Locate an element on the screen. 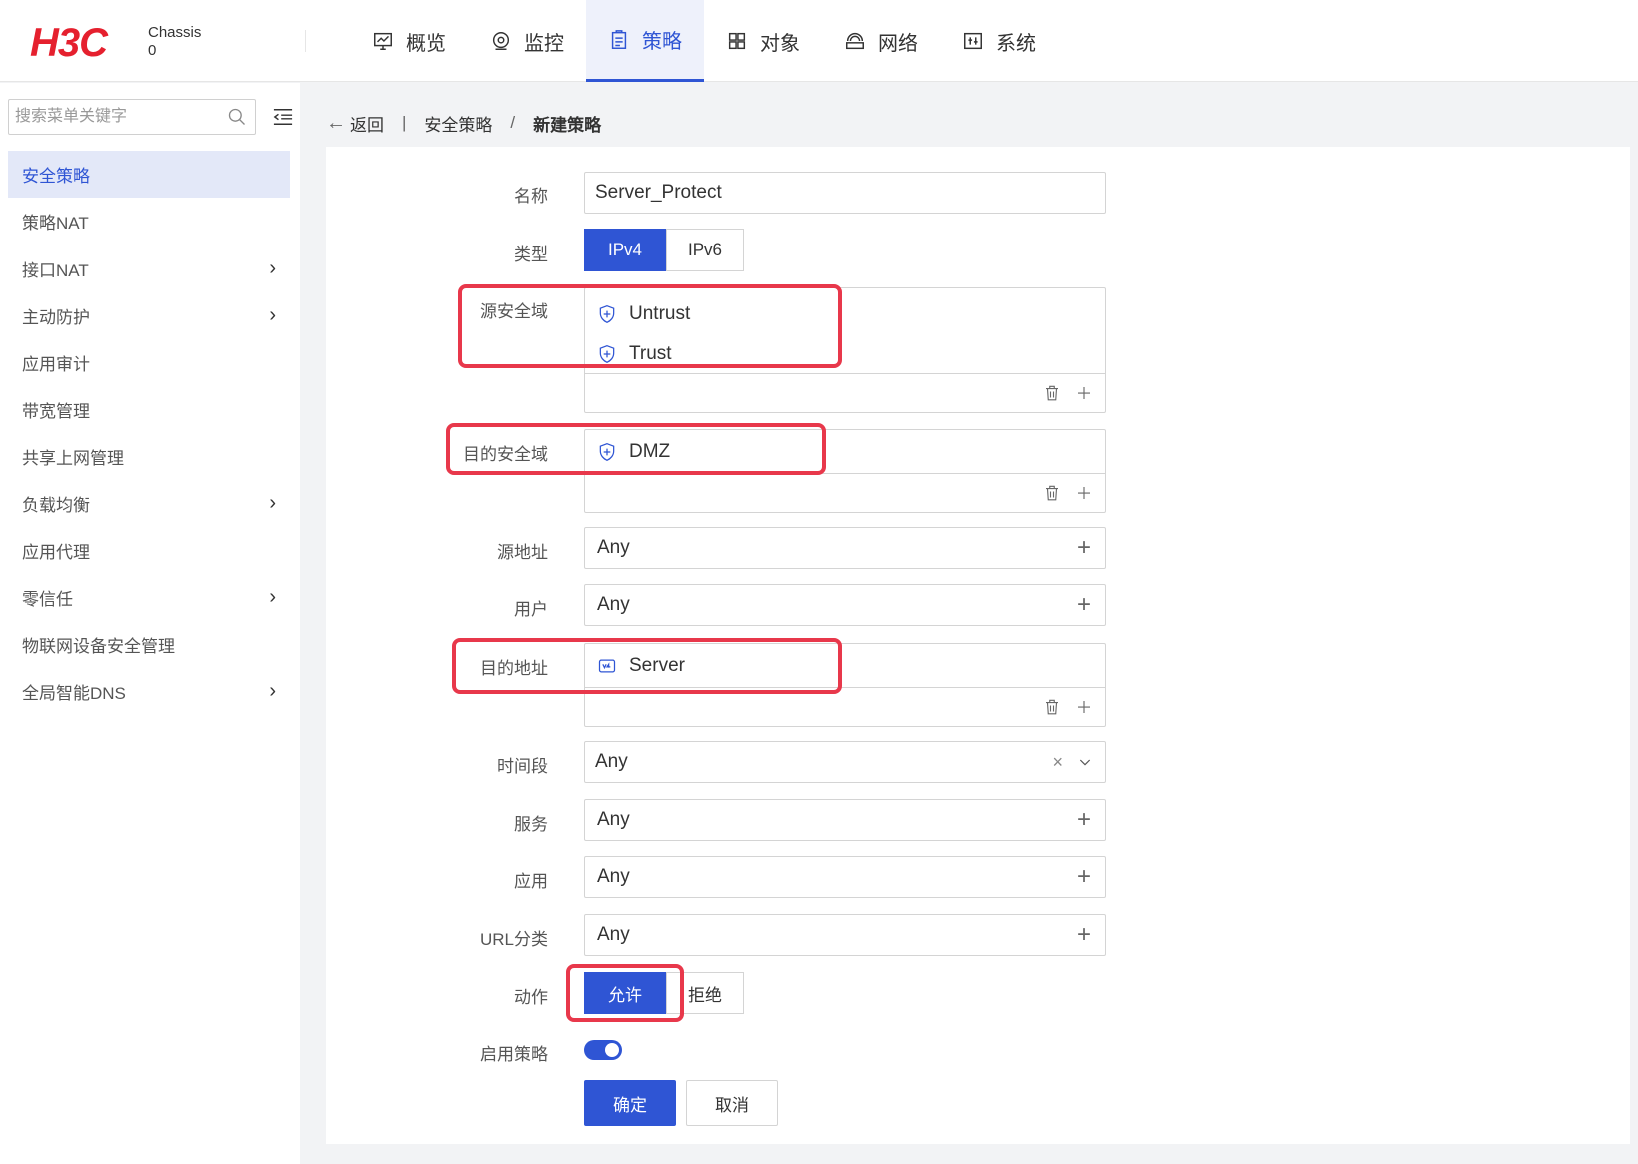  clear-icon: × is located at coordinates (1057, 762).